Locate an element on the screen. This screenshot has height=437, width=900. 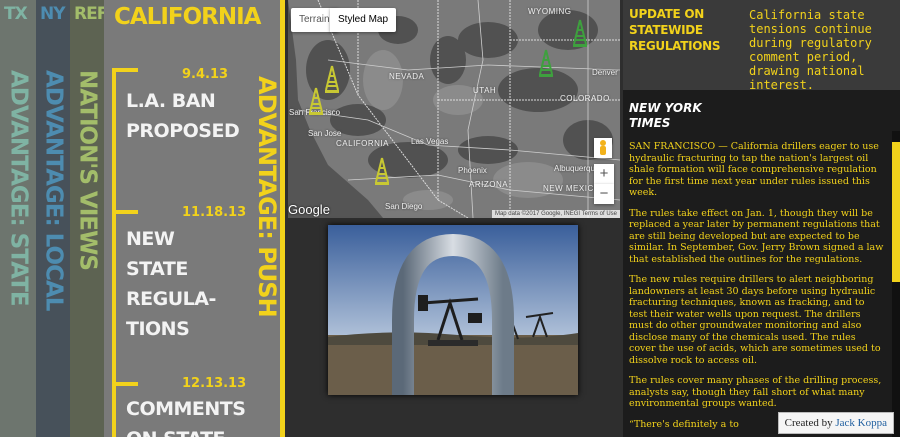
credit-badge: Created by Jack Koppa is located at coordinates (835, 423).